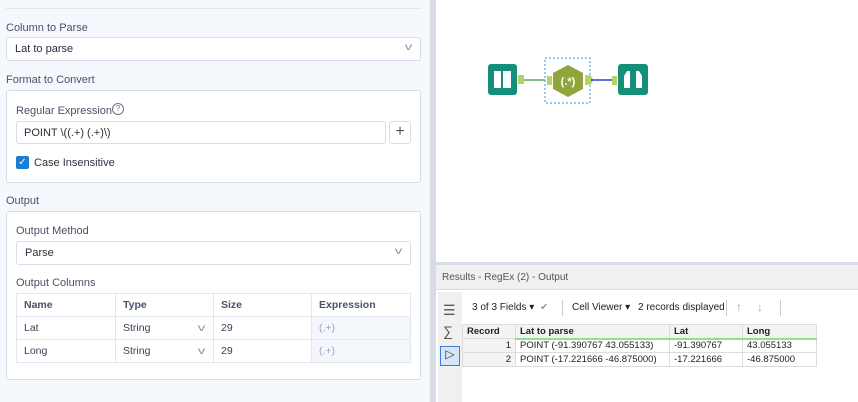 The image size is (858, 402). I want to click on selected-value: Parse, so click(39, 253).